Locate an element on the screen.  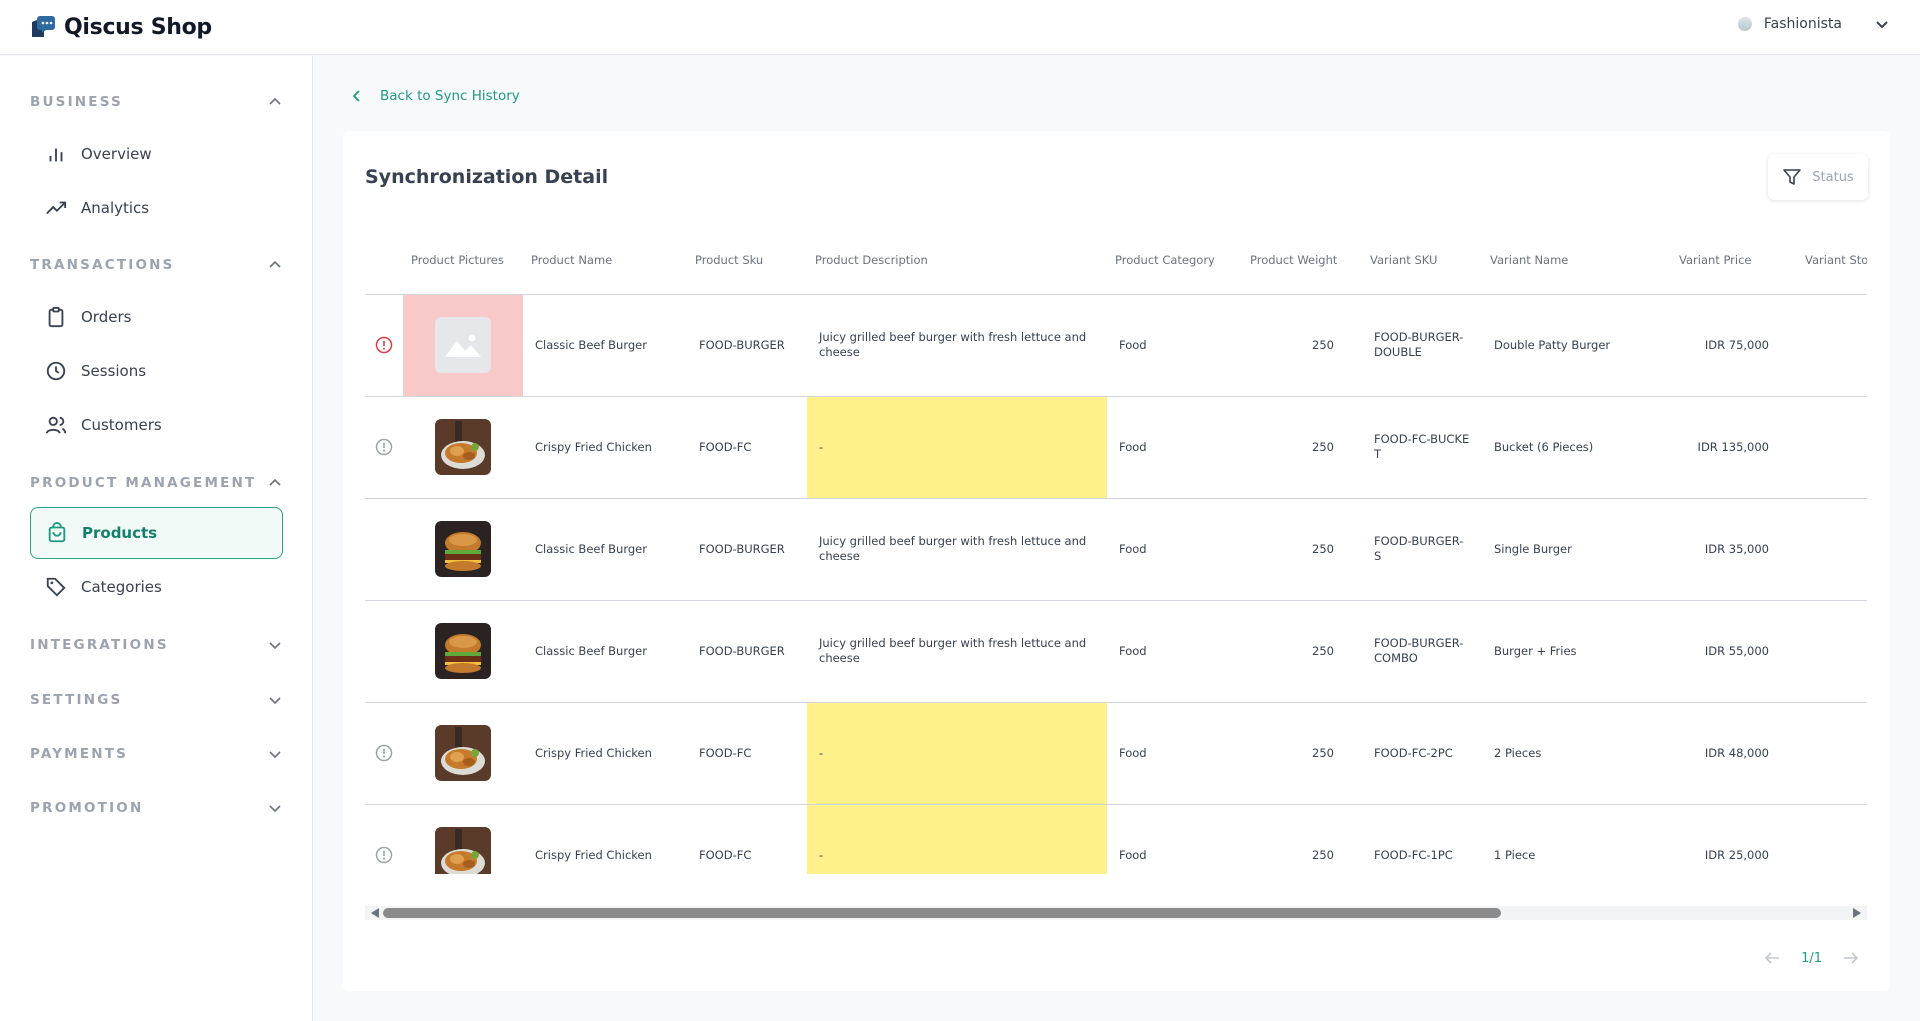
column-header: Variant SKU is located at coordinates (1422, 260).